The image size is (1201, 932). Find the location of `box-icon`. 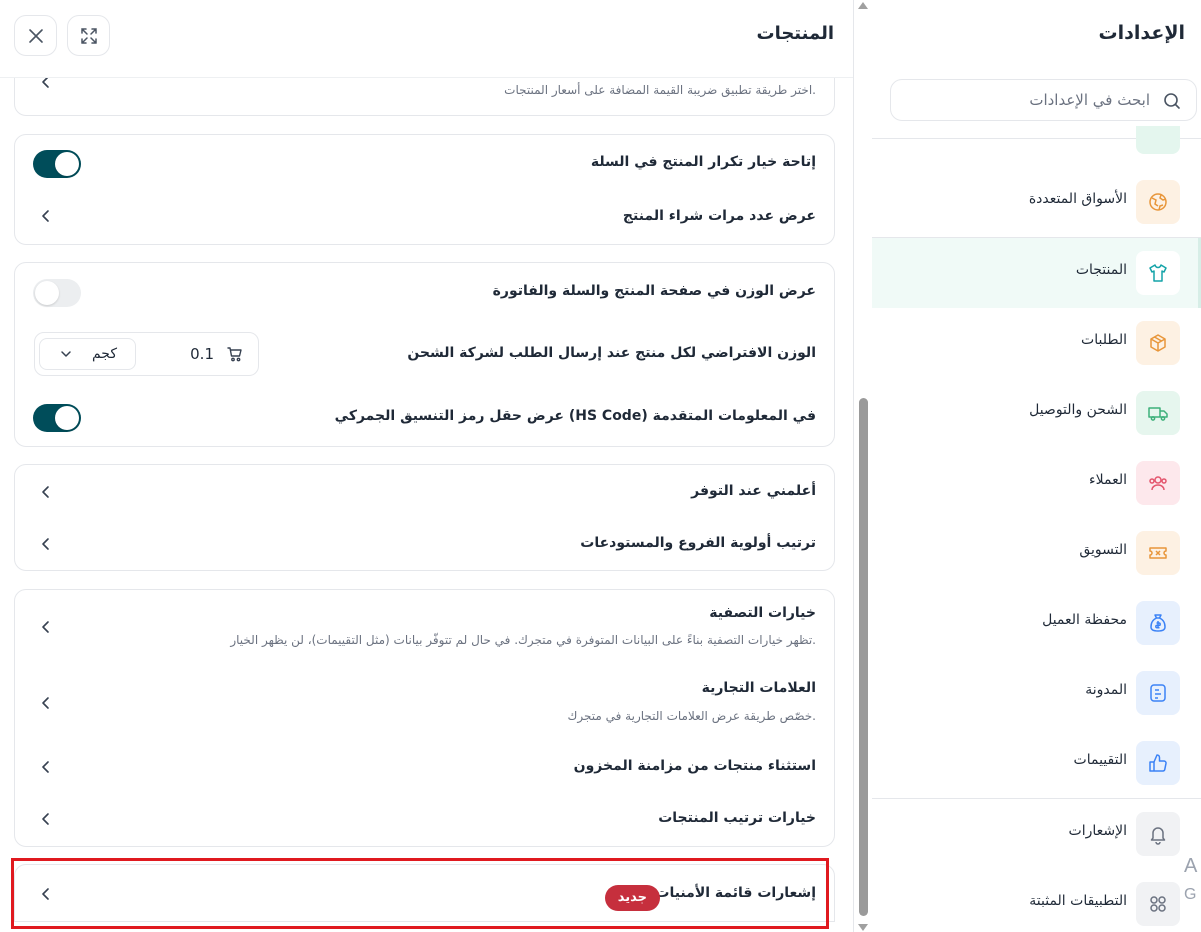

box-icon is located at coordinates (1158, 343).